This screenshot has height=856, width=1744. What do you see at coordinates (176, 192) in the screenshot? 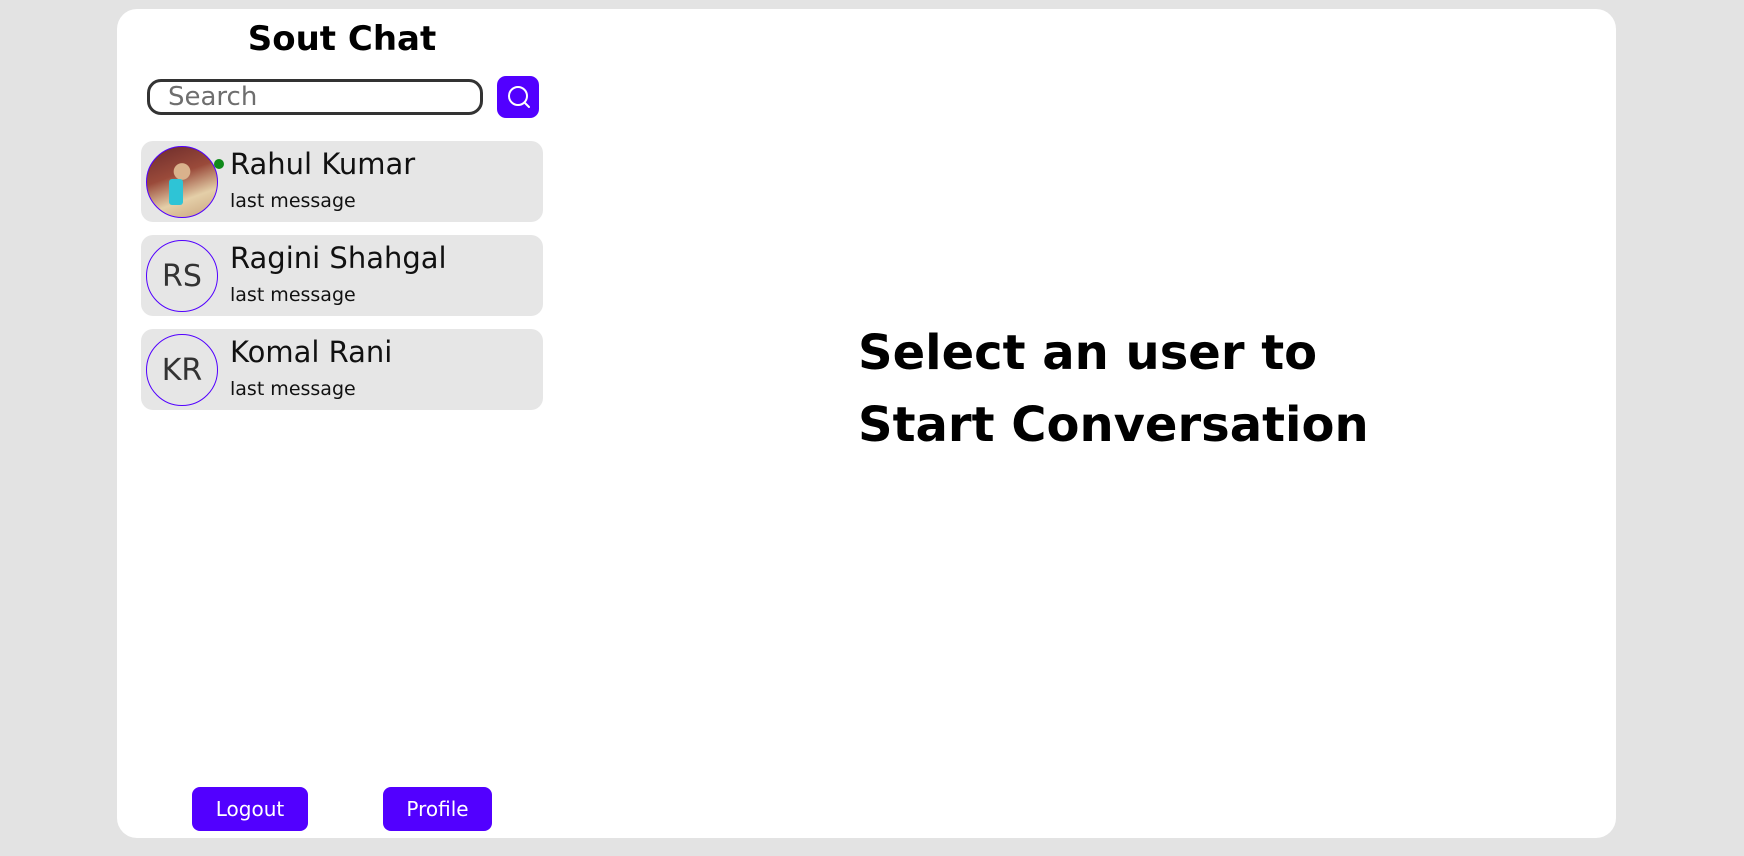
I see `avatar-photo` at bounding box center [176, 192].